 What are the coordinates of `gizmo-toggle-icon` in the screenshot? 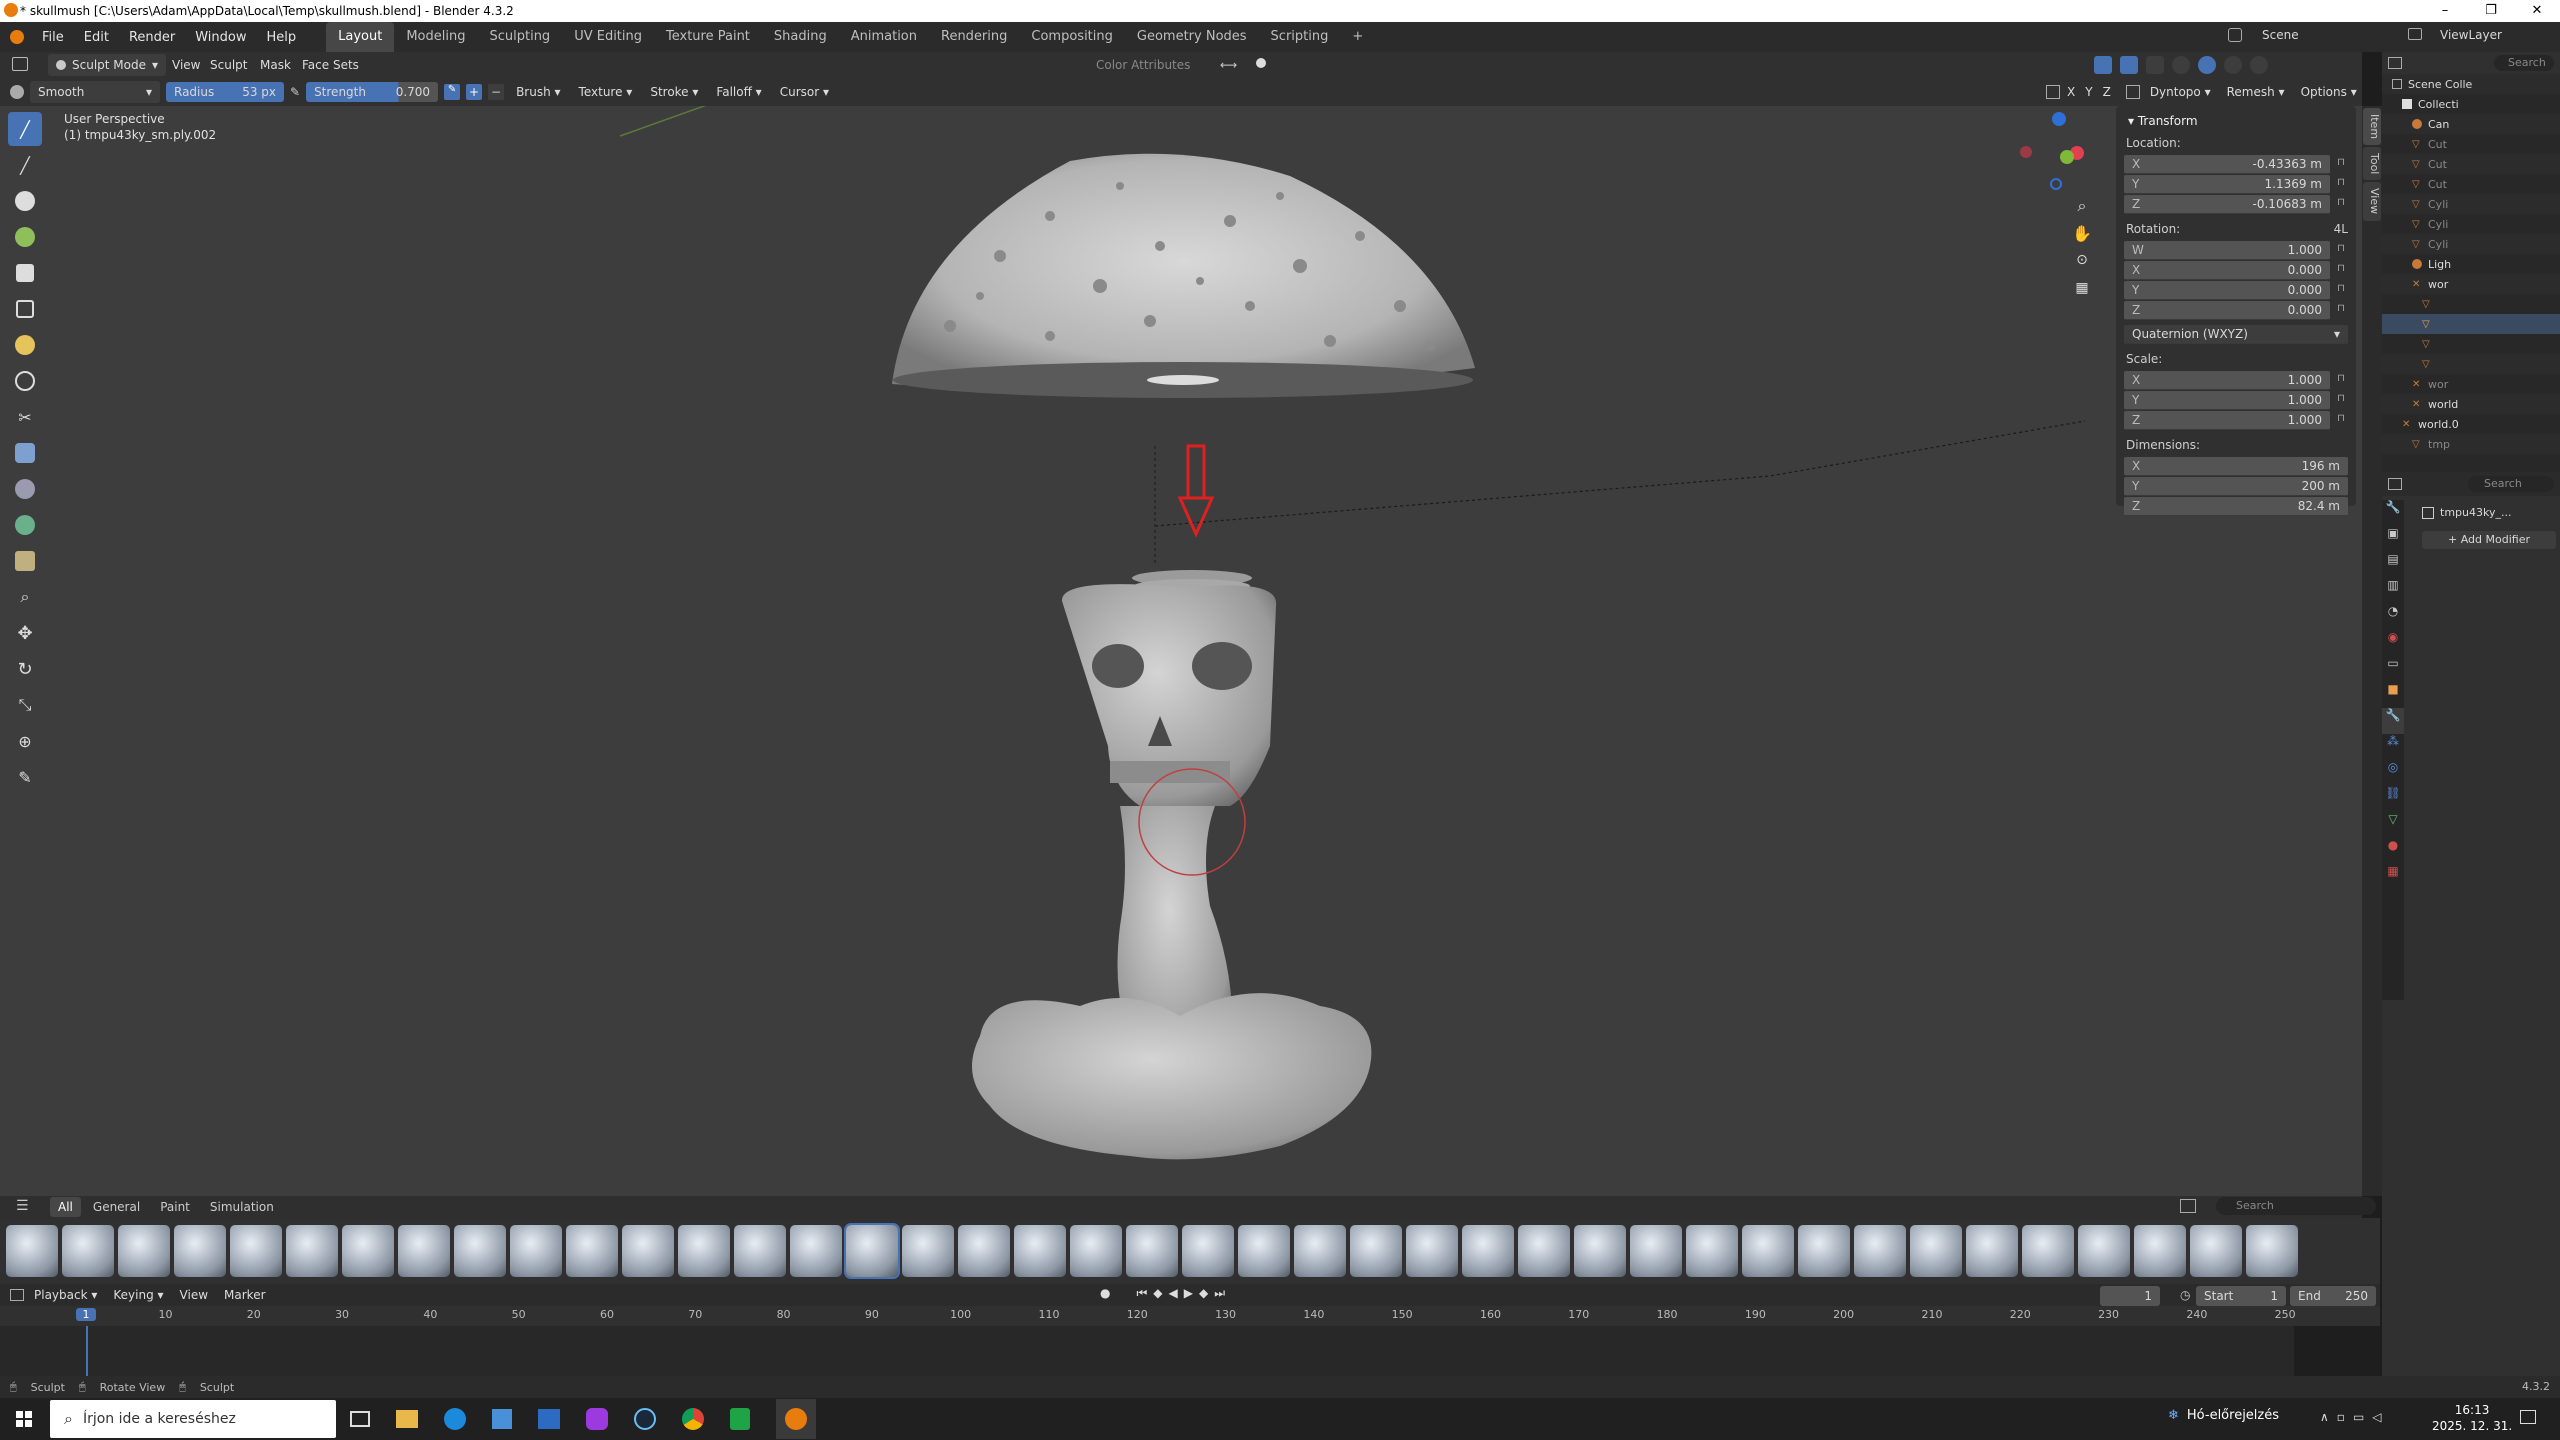 It's located at (2103, 65).